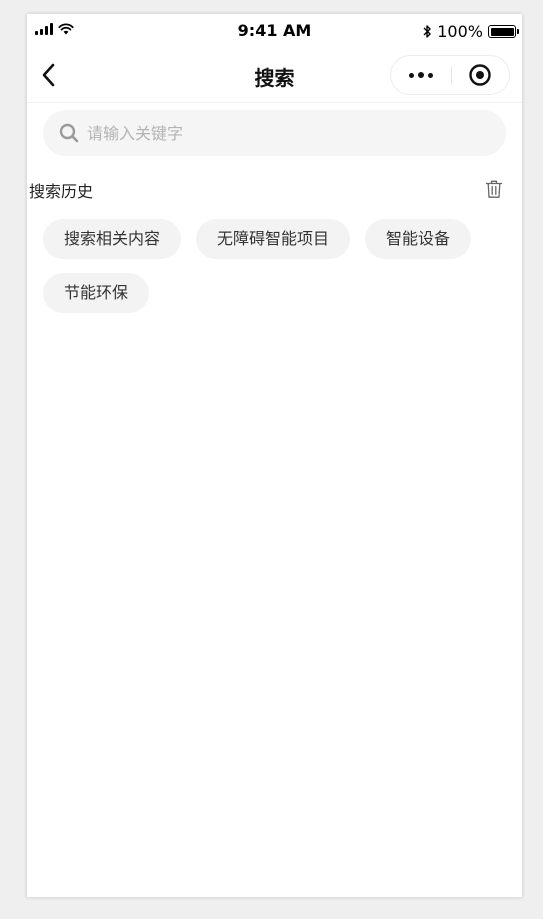 This screenshot has height=919, width=543. I want to click on close-miniprogram-button, so click(479, 75).